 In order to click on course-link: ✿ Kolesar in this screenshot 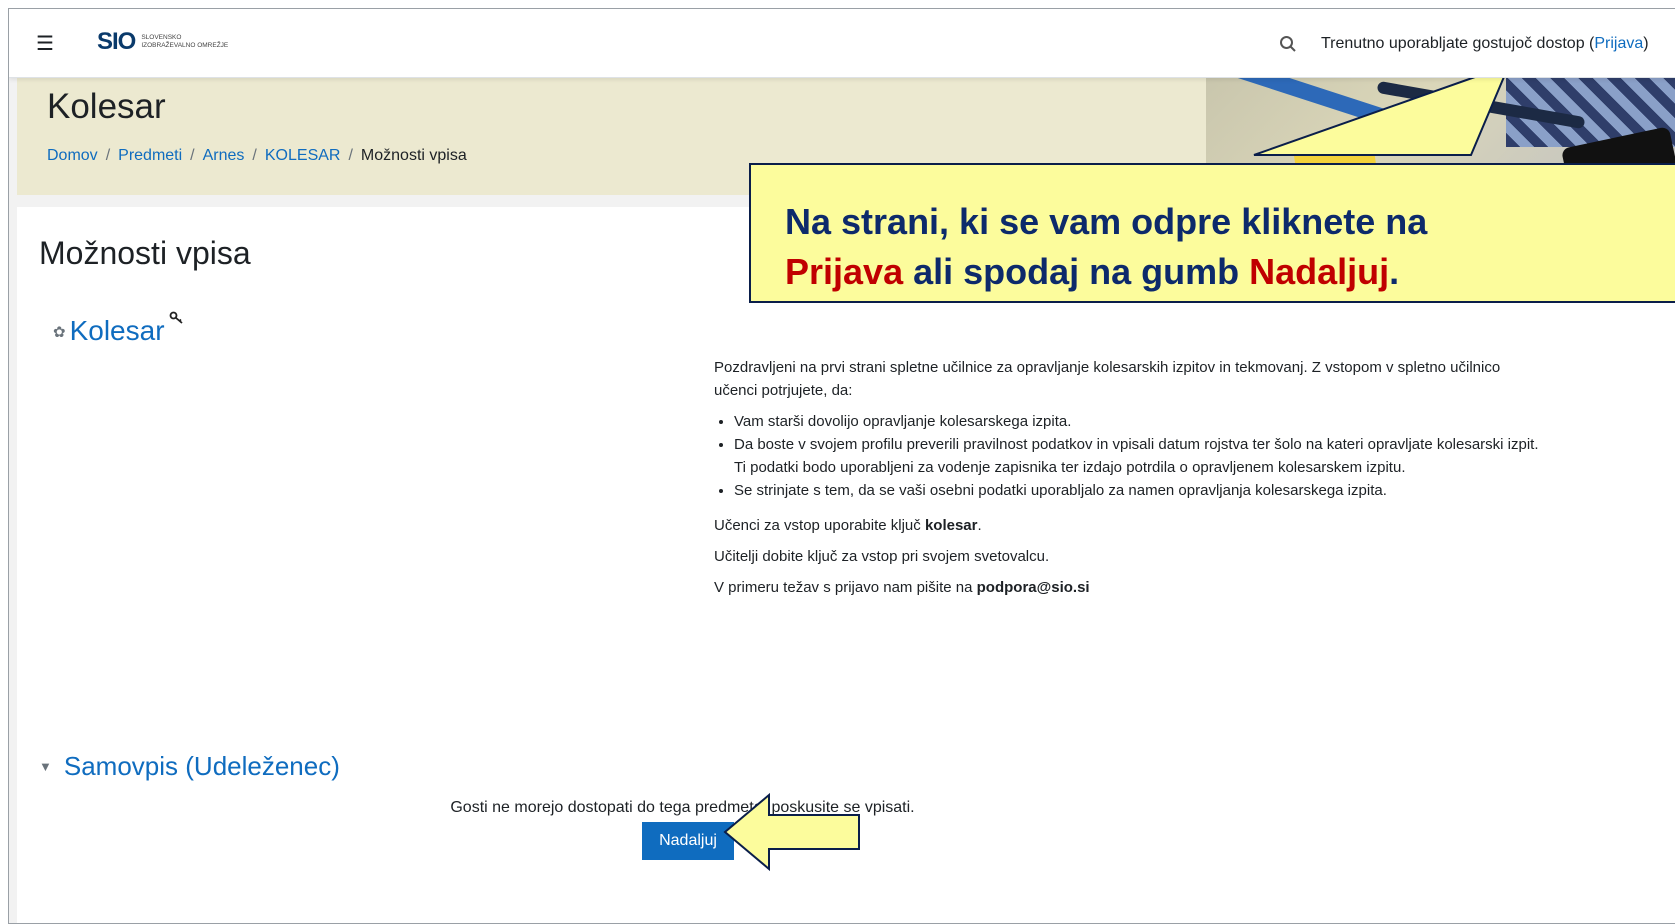, I will do `click(119, 329)`.